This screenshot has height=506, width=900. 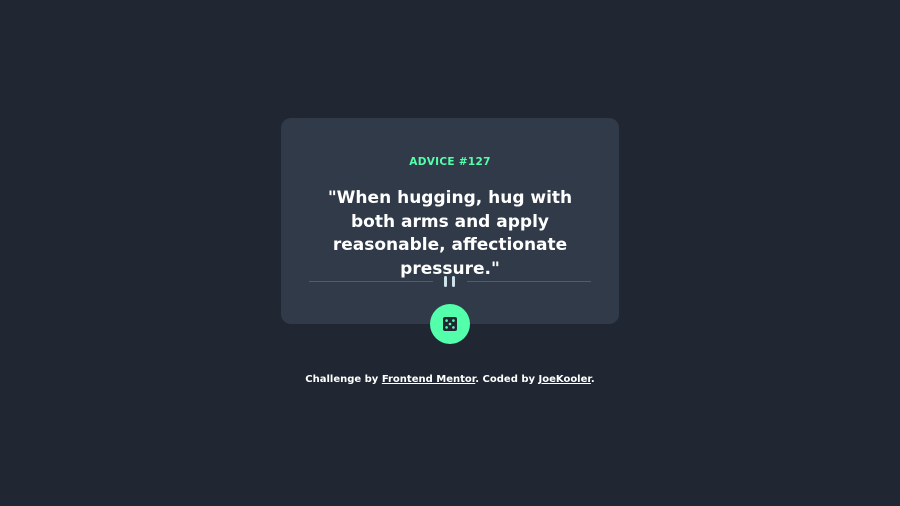 What do you see at coordinates (428, 379) in the screenshot?
I see `frontend-mentor-link: Frontend Mentor` at bounding box center [428, 379].